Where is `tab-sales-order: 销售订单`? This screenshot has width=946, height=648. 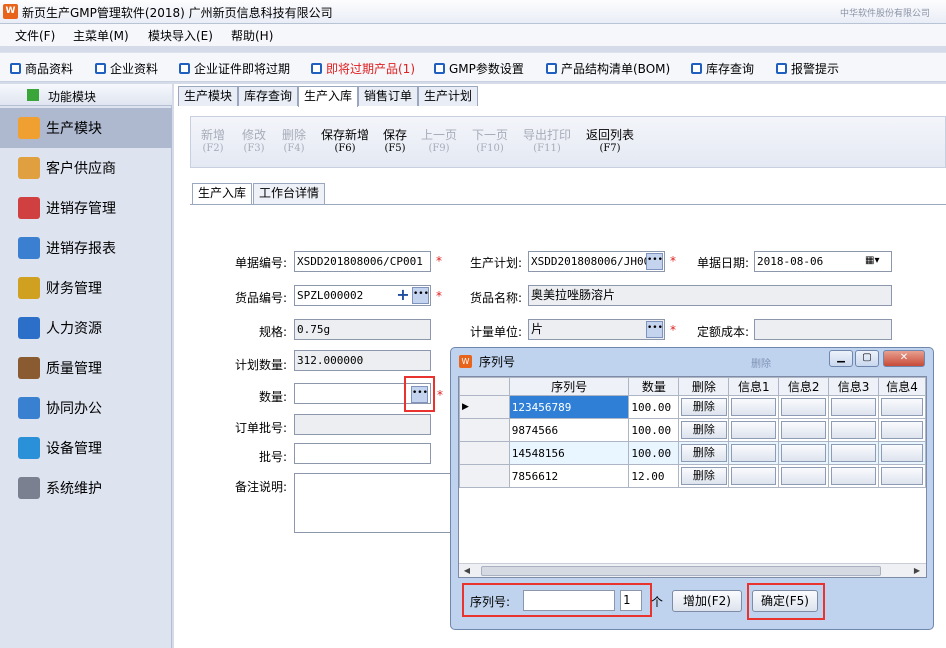 tab-sales-order: 销售订单 is located at coordinates (388, 96).